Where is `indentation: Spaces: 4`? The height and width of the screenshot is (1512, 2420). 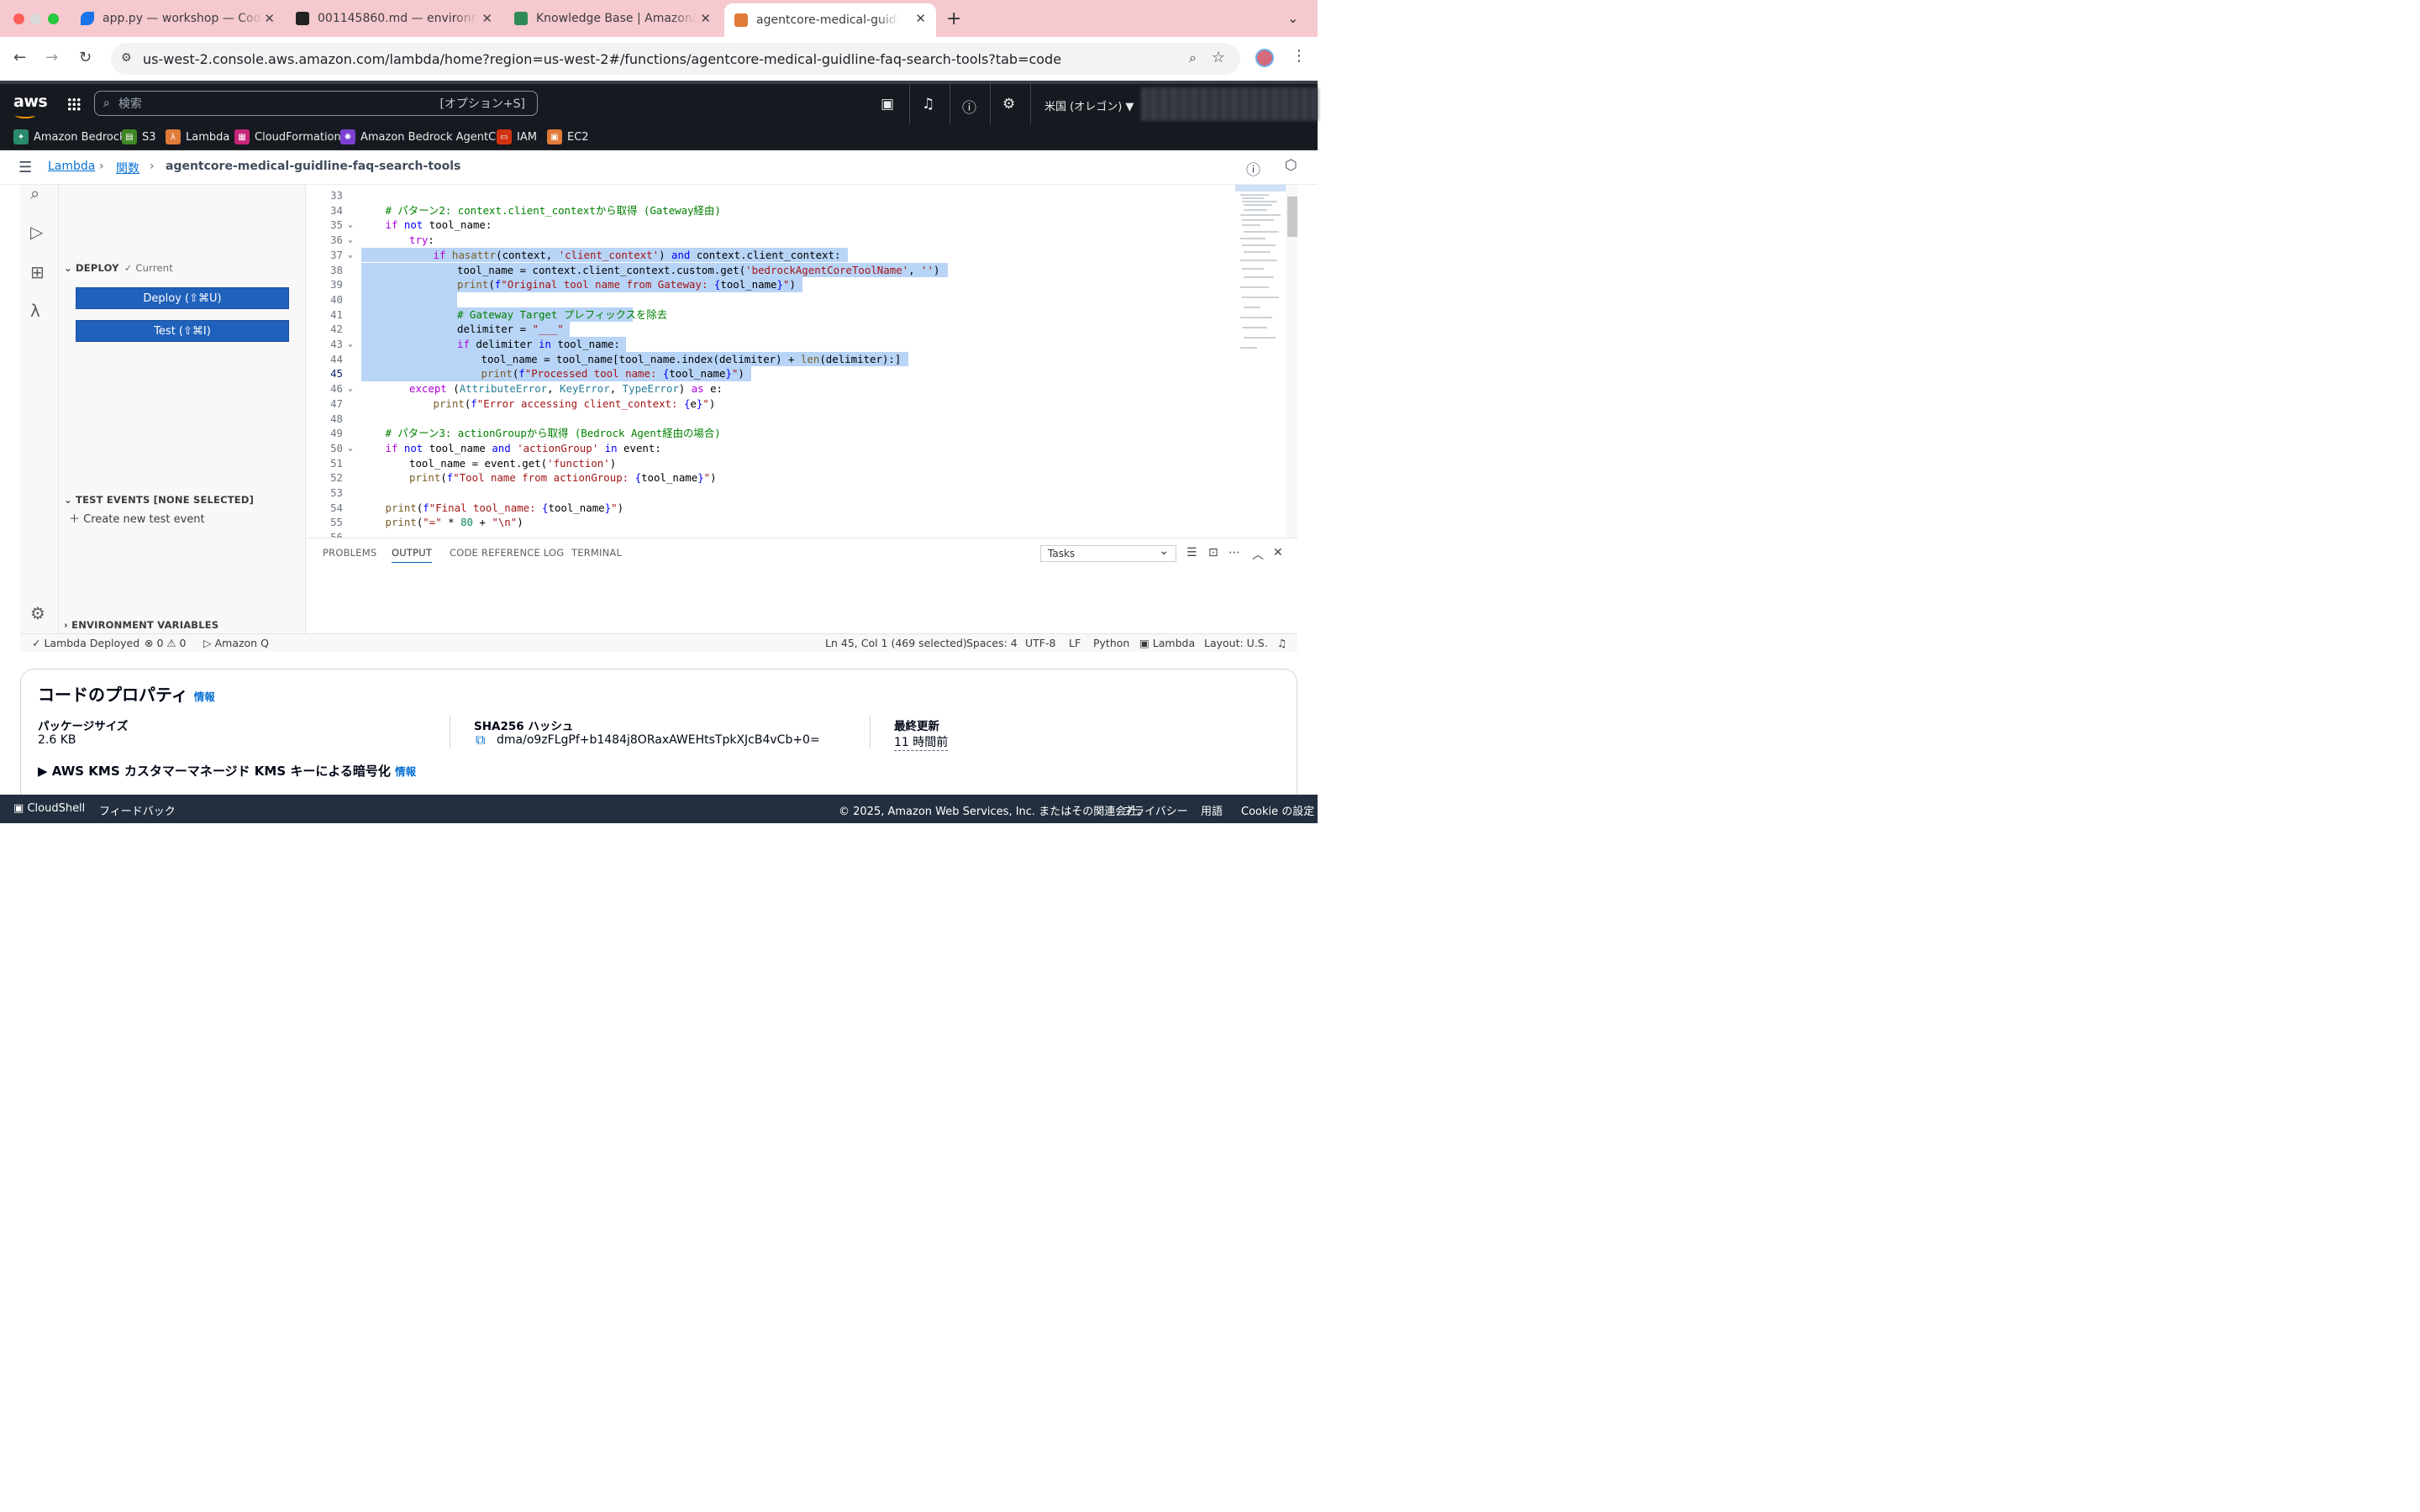 indentation: Spaces: 4 is located at coordinates (992, 643).